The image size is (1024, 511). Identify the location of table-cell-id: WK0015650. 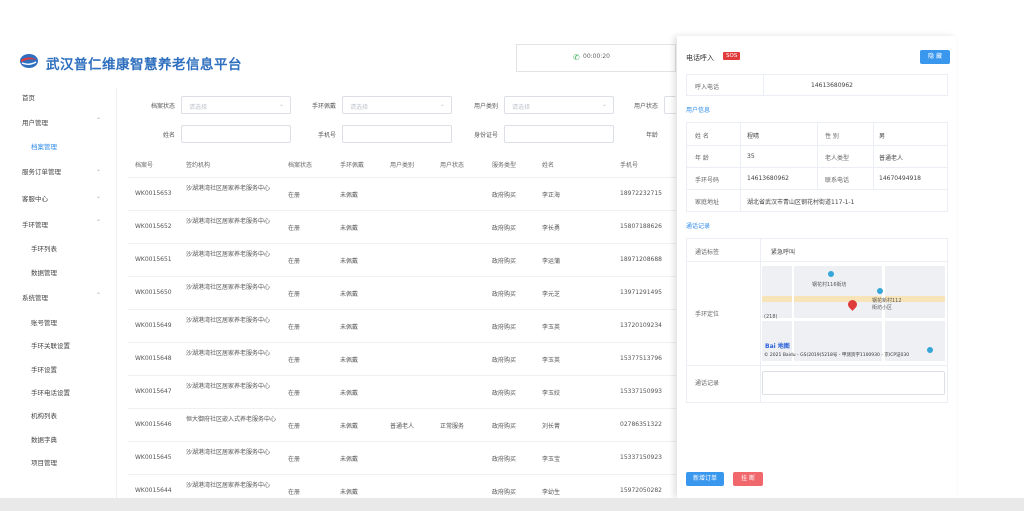
(153, 292).